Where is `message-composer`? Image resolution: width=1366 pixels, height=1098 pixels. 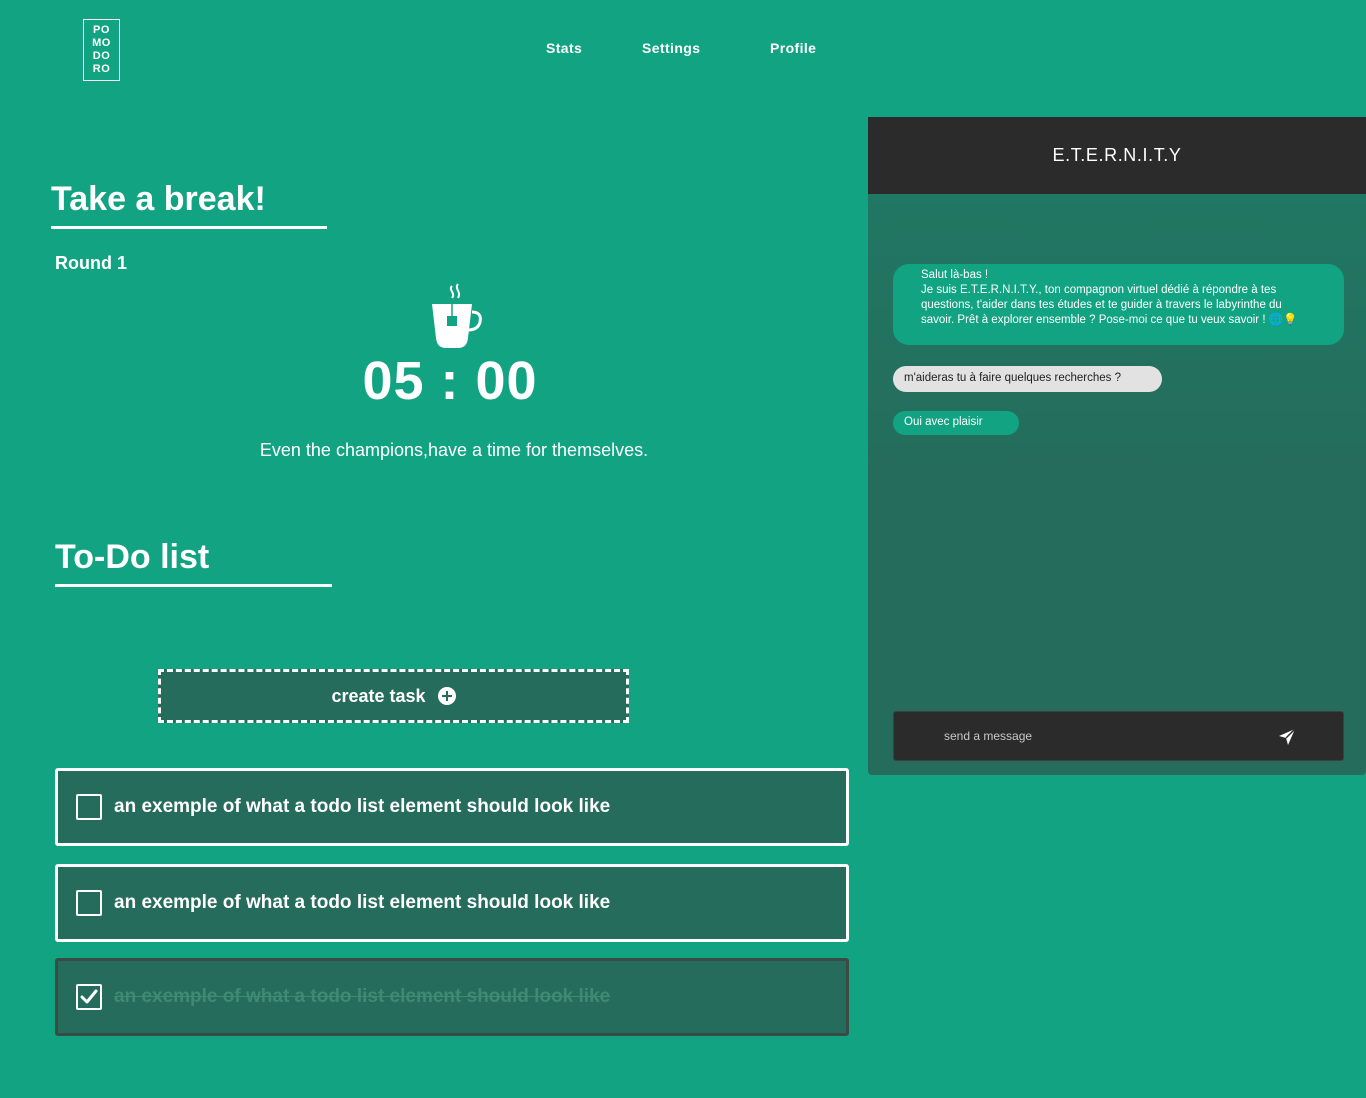 message-composer is located at coordinates (1118, 736).